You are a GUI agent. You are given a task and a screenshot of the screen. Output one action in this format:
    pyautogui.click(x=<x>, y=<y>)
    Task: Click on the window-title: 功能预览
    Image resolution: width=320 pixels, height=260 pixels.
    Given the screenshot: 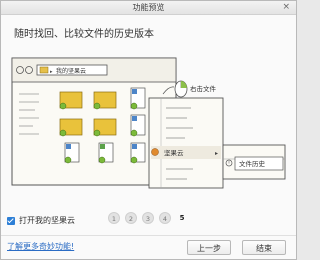 What is the action you would take?
    pyautogui.click(x=148, y=7)
    